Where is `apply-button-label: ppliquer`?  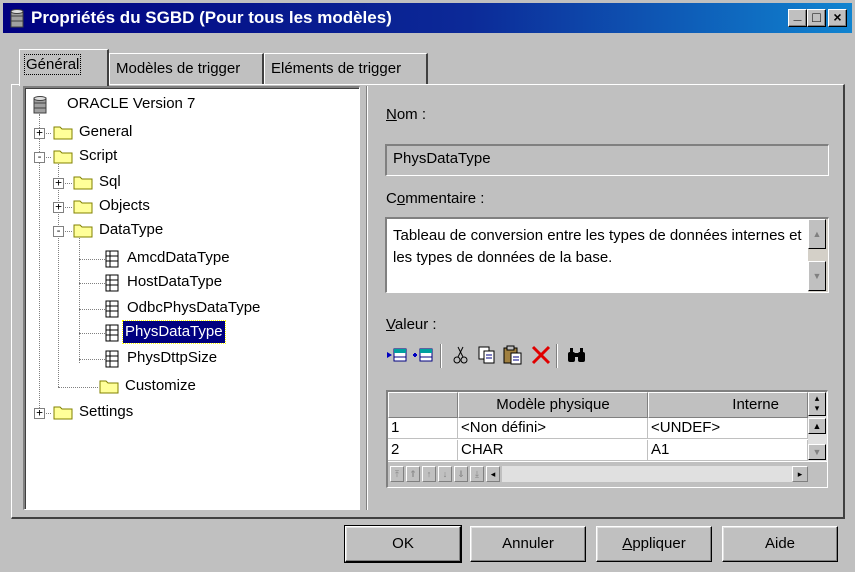 apply-button-label: ppliquer is located at coordinates (659, 543).